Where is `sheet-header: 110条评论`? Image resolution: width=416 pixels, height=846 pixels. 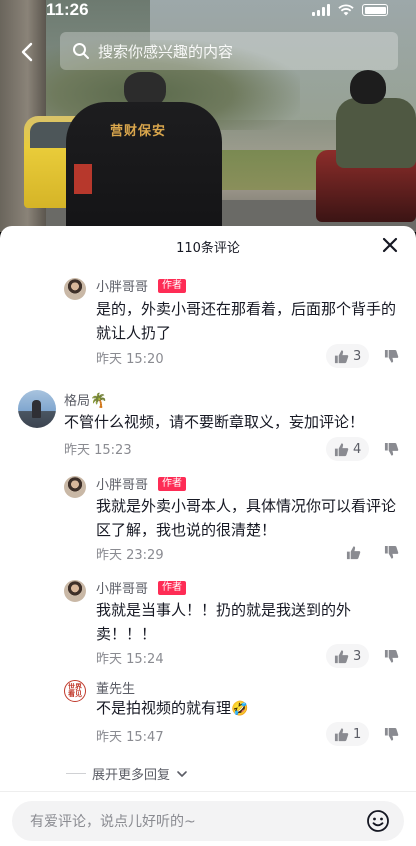 sheet-header: 110条评论 is located at coordinates (208, 245).